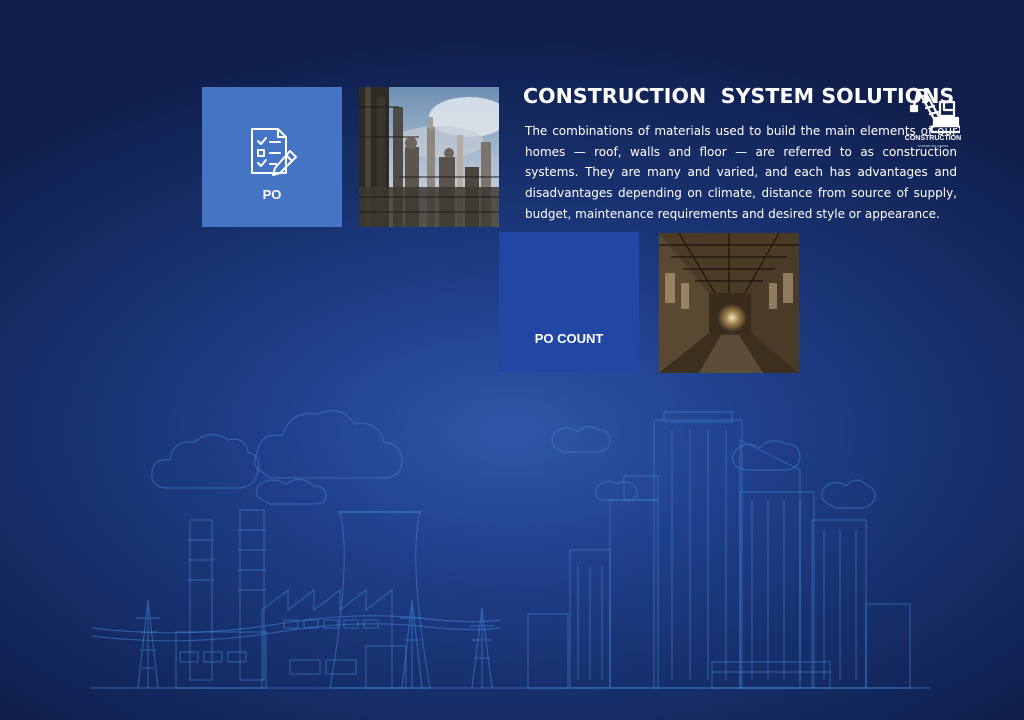 This screenshot has width=1024, height=720. I want to click on abandoned-factory-hall-photo, so click(729, 302).